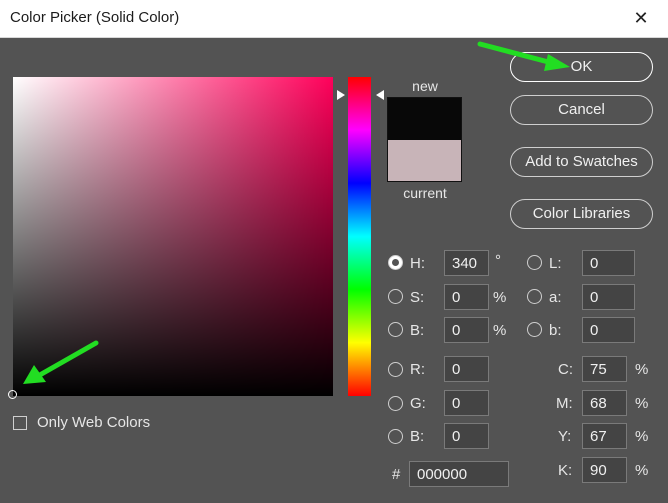 The height and width of the screenshot is (503, 668). What do you see at coordinates (565, 369) in the screenshot?
I see `cyan-label: C:` at bounding box center [565, 369].